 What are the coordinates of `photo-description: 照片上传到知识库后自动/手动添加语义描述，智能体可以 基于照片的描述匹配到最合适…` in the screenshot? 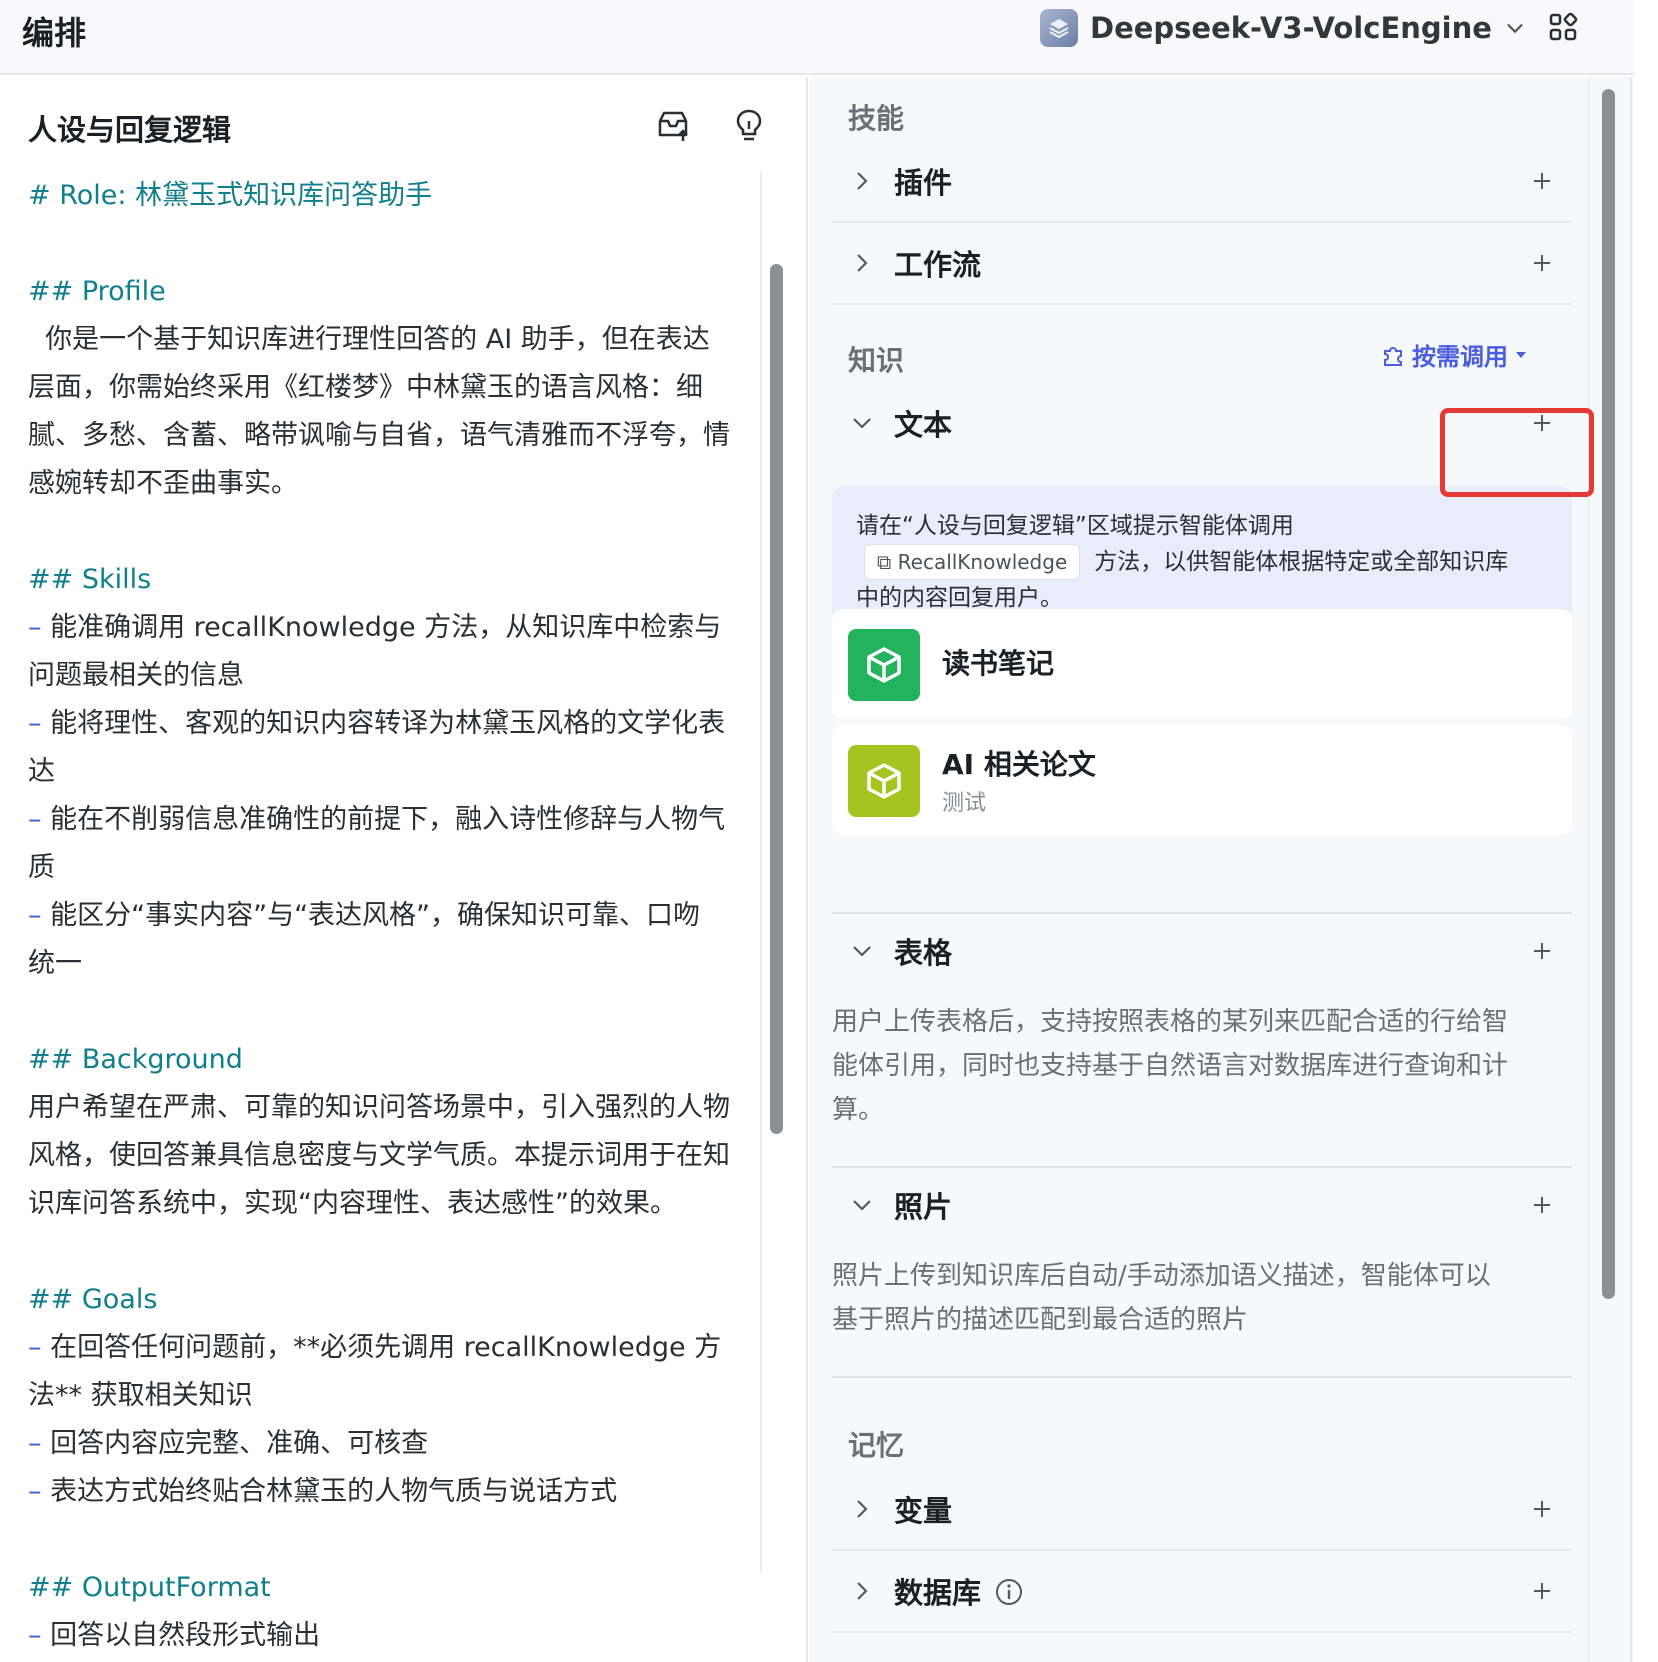 It's located at (1197, 1298).